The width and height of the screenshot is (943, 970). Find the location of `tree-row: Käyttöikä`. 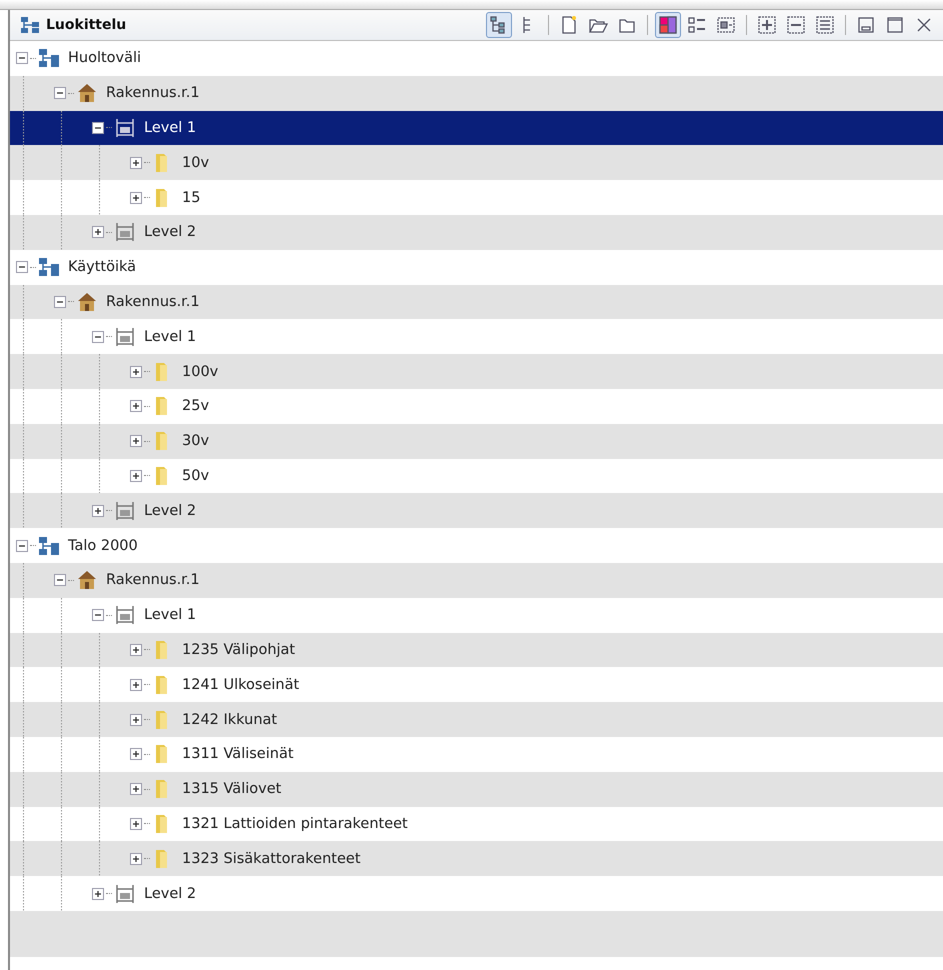

tree-row: Käyttöikä is located at coordinates (476, 267).